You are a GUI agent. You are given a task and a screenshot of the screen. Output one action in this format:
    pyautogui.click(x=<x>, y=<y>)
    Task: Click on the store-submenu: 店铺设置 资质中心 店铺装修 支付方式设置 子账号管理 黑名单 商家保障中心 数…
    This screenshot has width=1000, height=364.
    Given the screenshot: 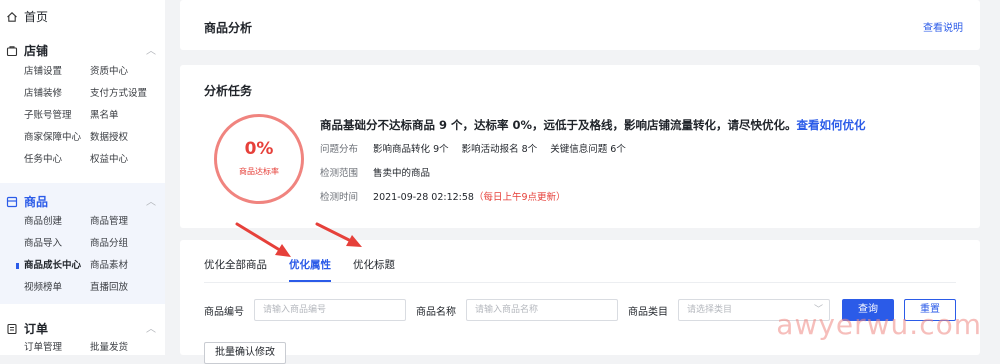 What is the action you would take?
    pyautogui.click(x=95, y=116)
    